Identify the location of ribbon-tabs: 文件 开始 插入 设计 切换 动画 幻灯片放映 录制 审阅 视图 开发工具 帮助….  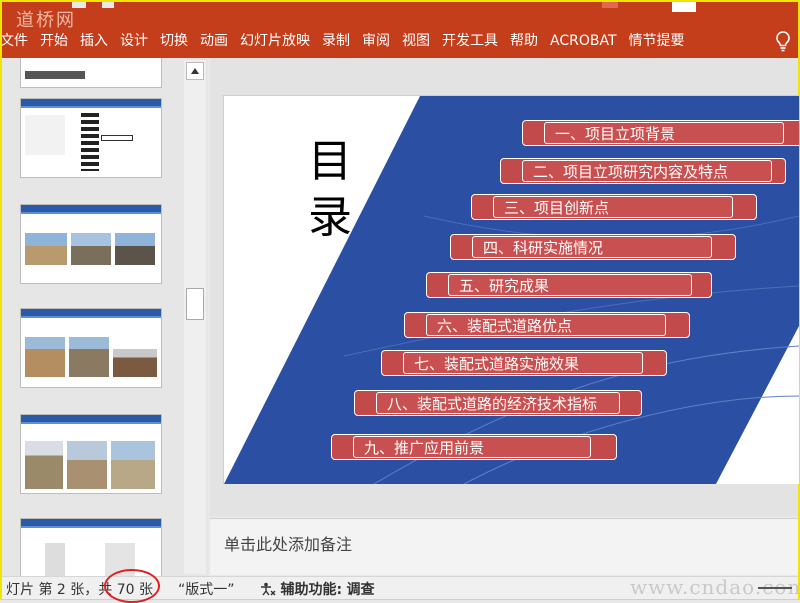
(346, 41).